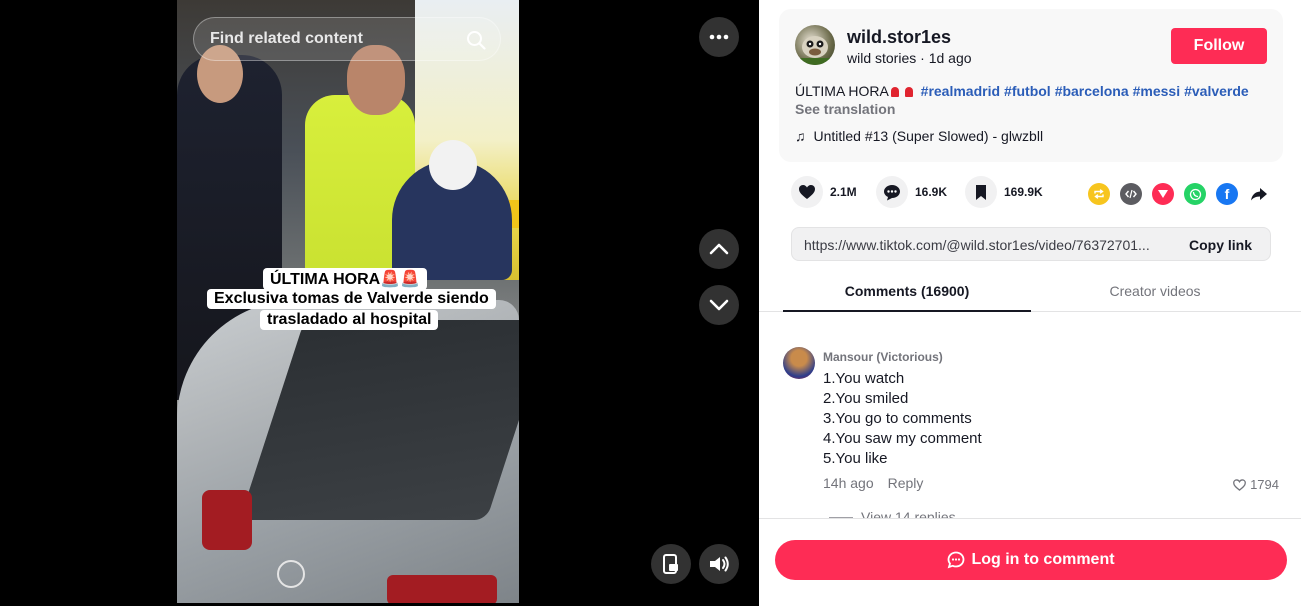 Image resolution: width=1301 pixels, height=606 pixels. Describe the element at coordinates (882, 58) in the screenshot. I see `author-display-name: wild stories` at that location.